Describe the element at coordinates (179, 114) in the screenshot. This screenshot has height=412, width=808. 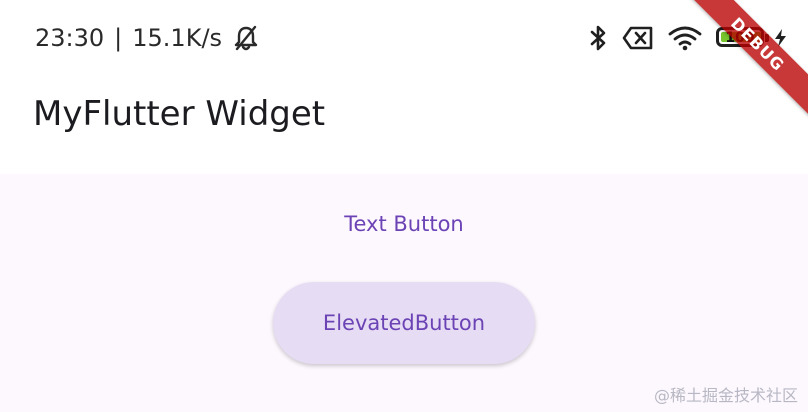
I see `page-title: MyFlutter Widget` at that location.